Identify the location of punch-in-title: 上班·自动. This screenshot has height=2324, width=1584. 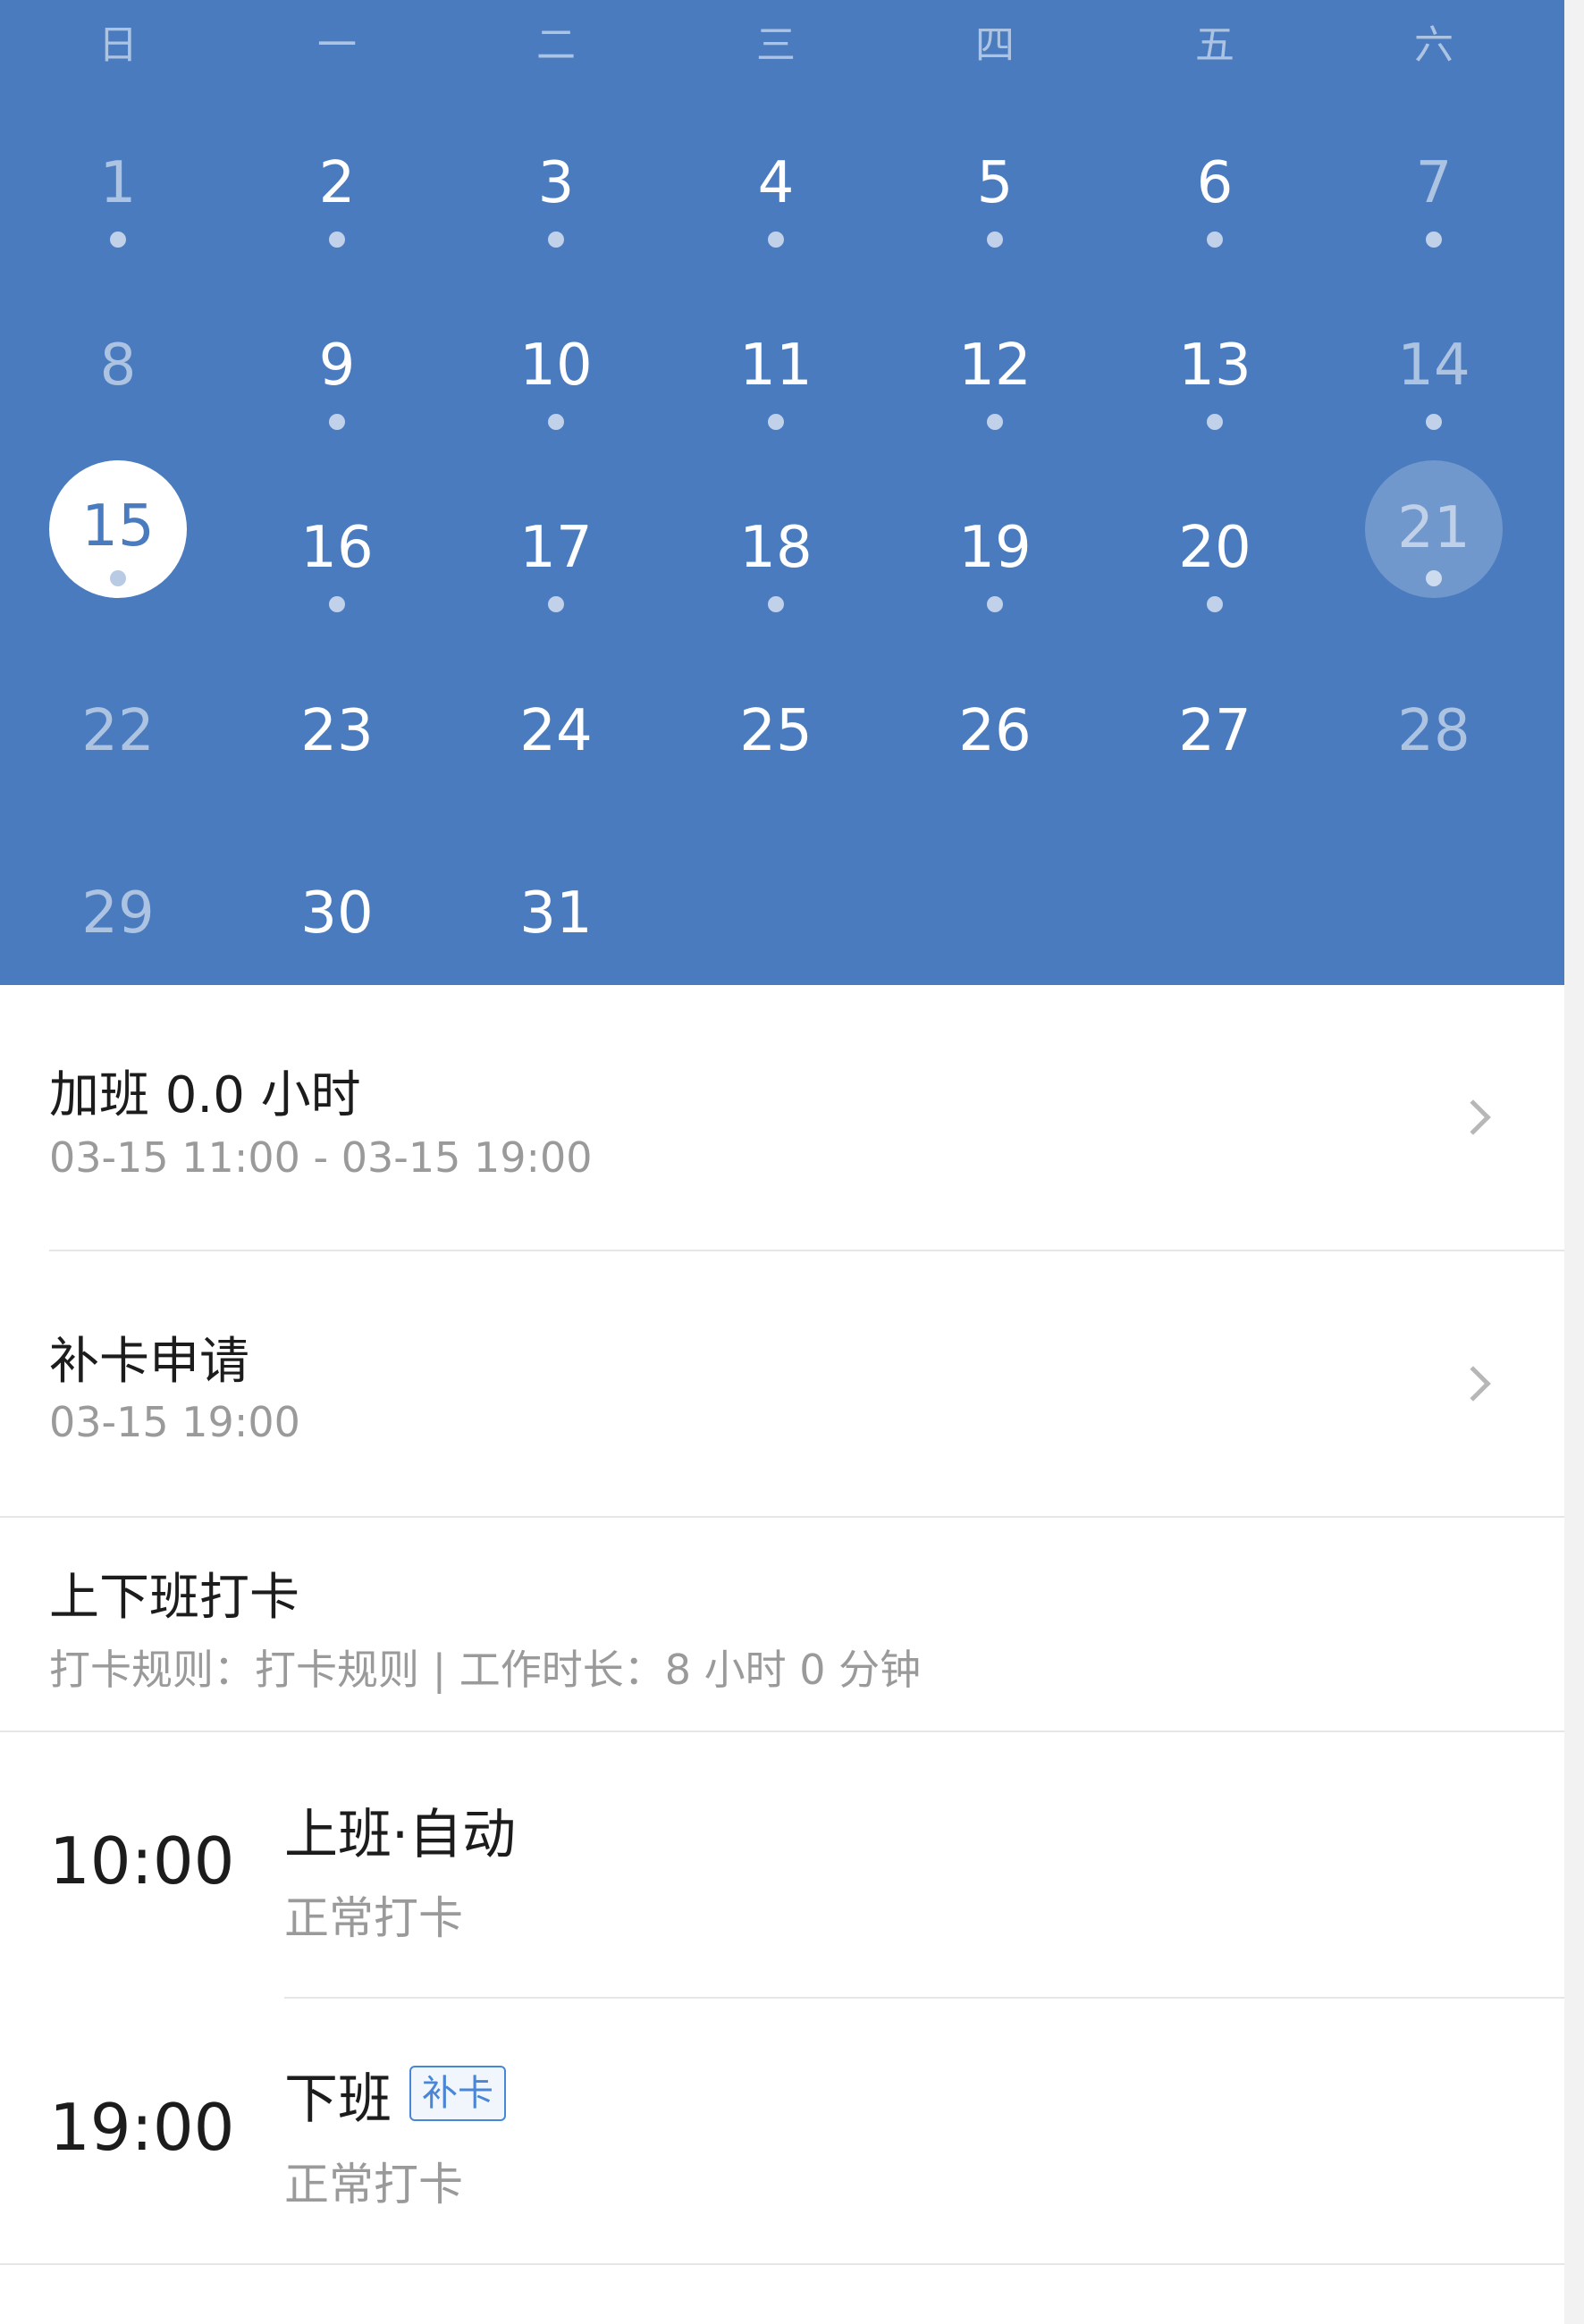
(401, 1835).